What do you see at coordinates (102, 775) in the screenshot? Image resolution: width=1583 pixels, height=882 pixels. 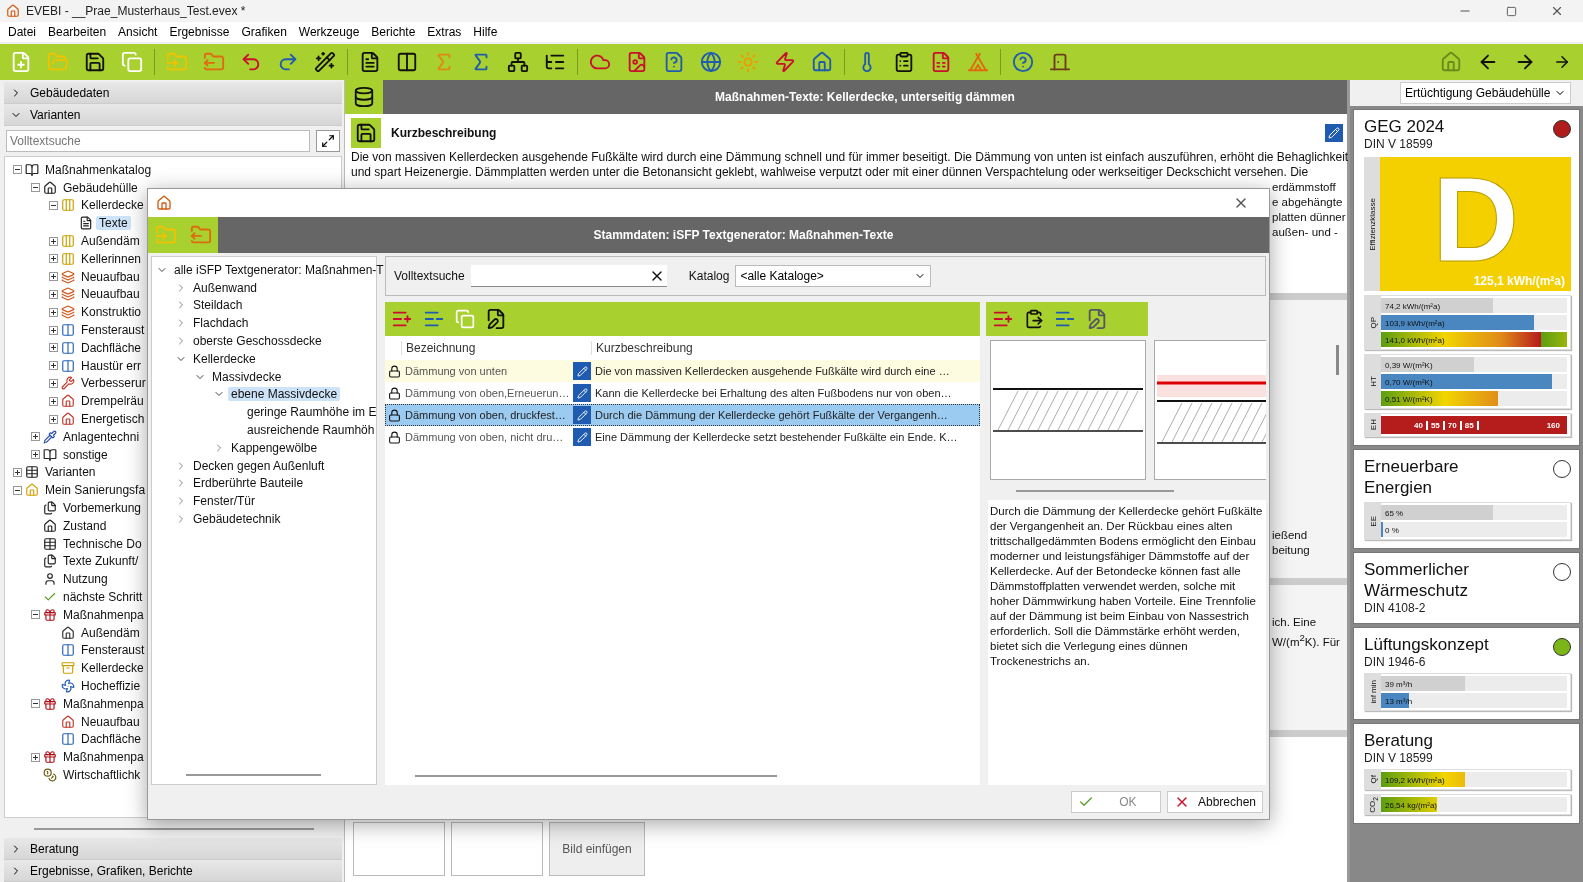 I see `tree-item: Wirtschaftlichk` at bounding box center [102, 775].